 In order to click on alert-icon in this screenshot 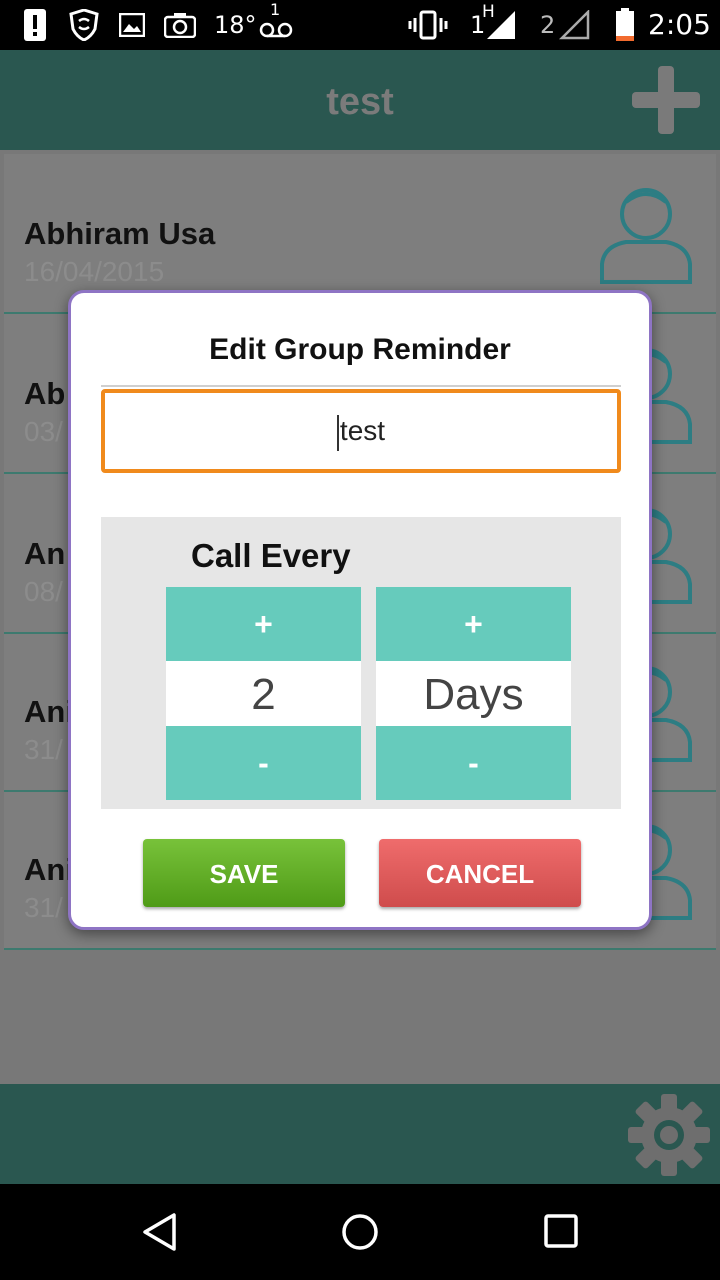, I will do `click(35, 25)`.